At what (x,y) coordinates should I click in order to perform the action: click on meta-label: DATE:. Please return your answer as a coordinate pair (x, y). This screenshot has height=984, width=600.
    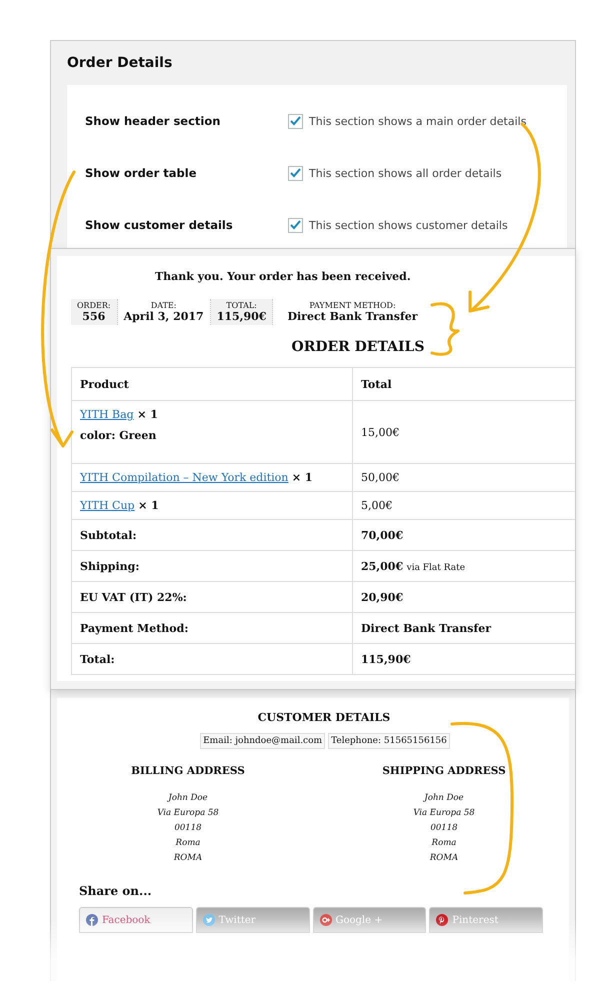
    Looking at the image, I should click on (163, 305).